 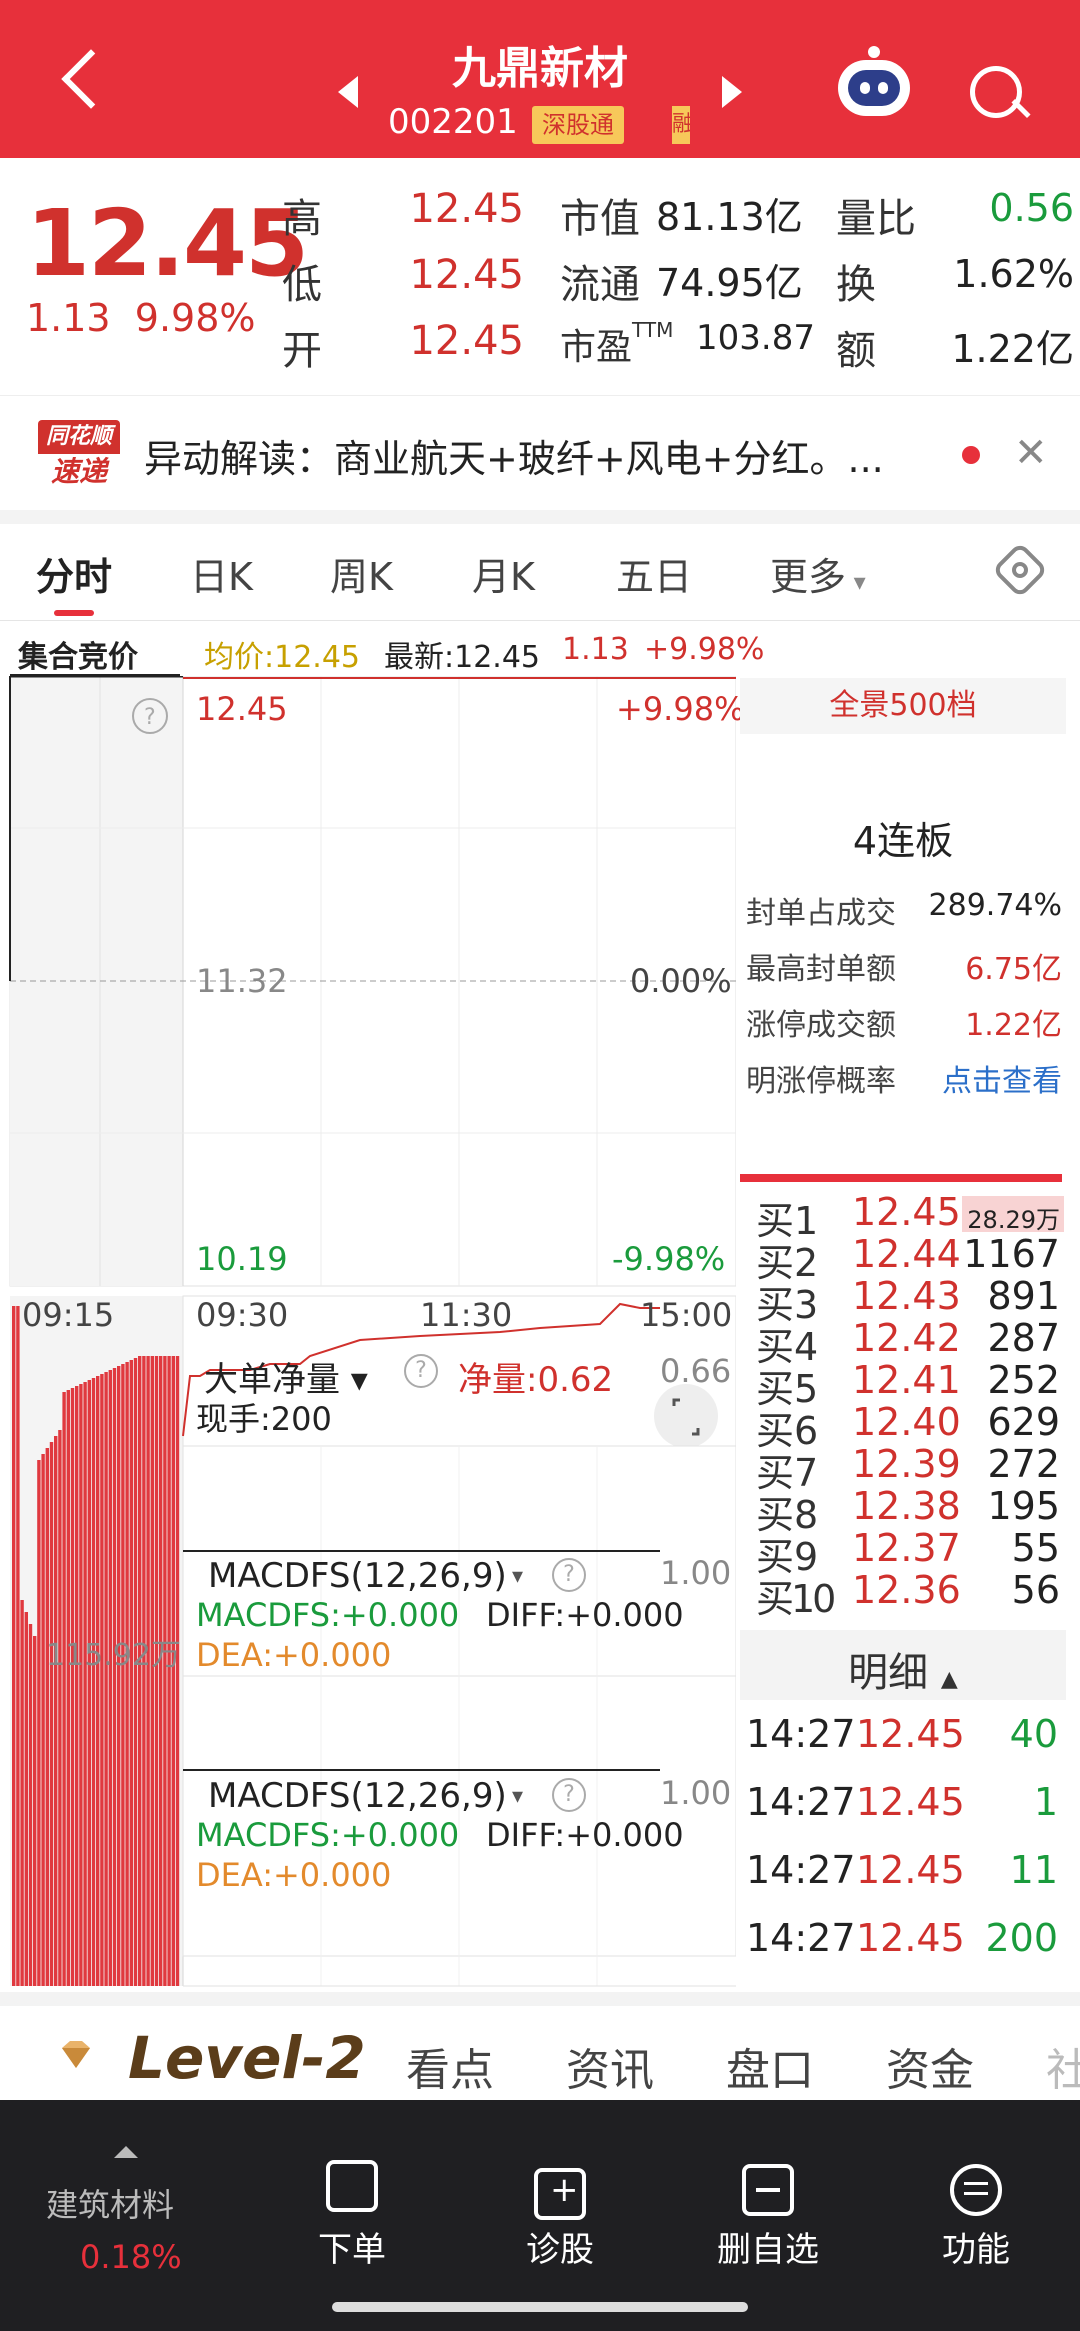 I want to click on bid-row: 买2 12.44 1167, so click(x=911, y=1258).